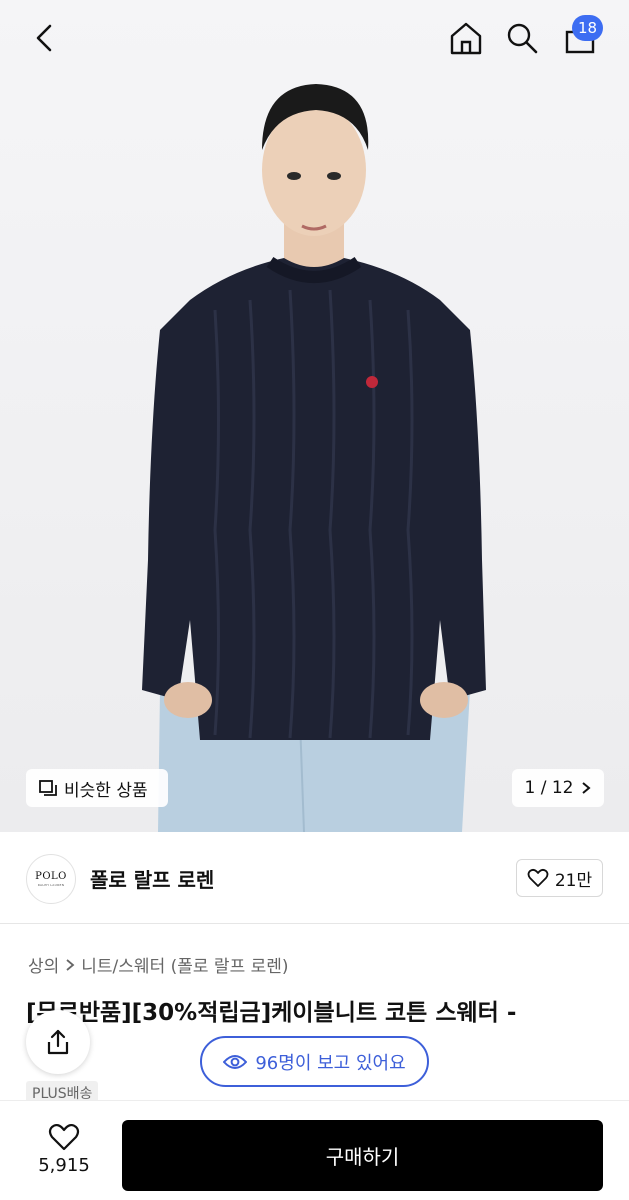  I want to click on wishlist-button: 5,915, so click(64, 1149).